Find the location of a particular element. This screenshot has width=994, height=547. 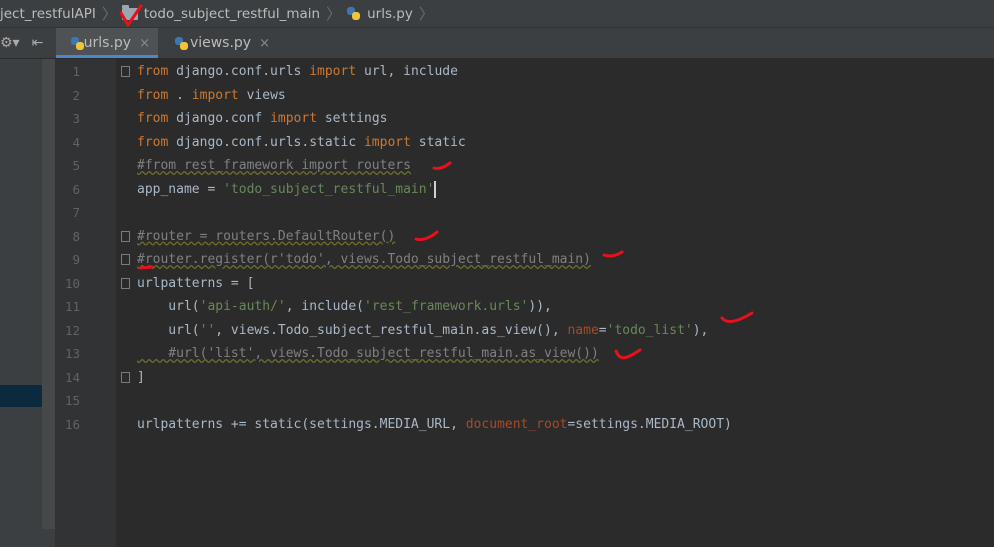

code-token: settings is located at coordinates (352, 118).